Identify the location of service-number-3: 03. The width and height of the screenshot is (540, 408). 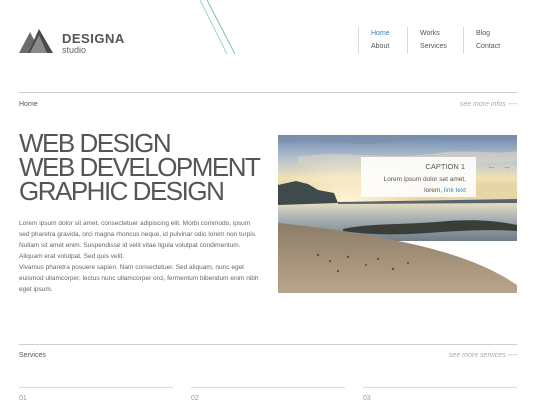
(367, 398).